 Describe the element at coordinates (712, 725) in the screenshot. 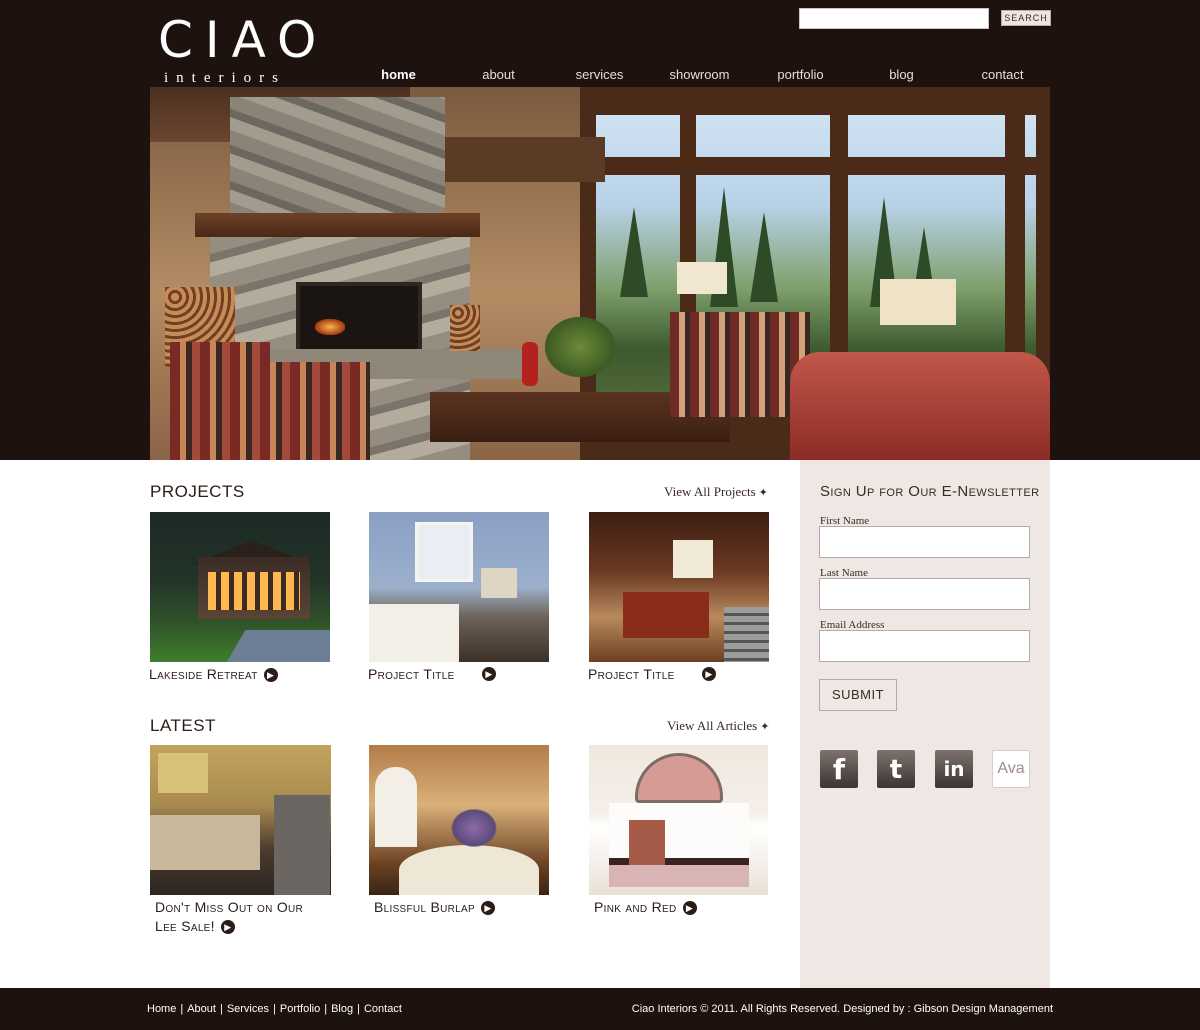

I see `view-all-articles-label: View All Articles` at that location.